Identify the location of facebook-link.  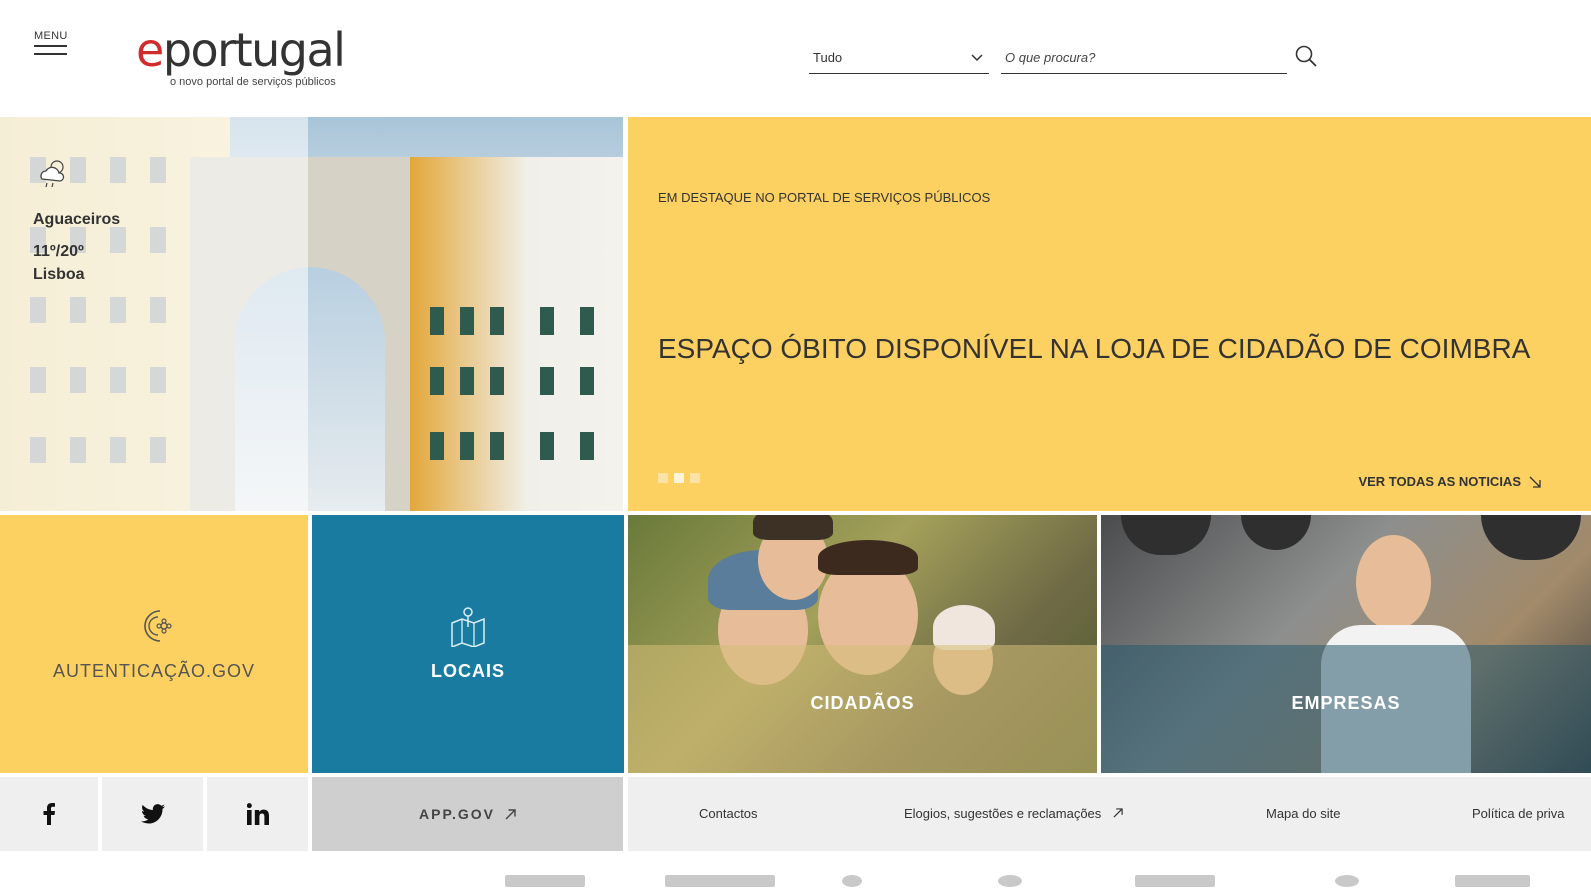
(49, 814).